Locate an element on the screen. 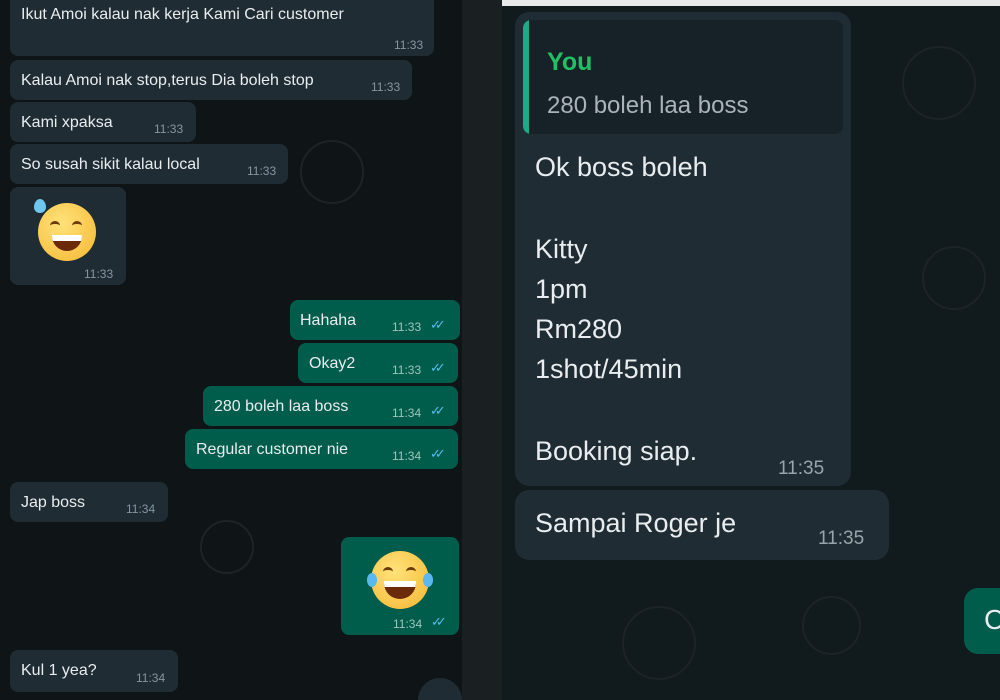  message-bubble-outgoing-partial: C is located at coordinates (982, 621).